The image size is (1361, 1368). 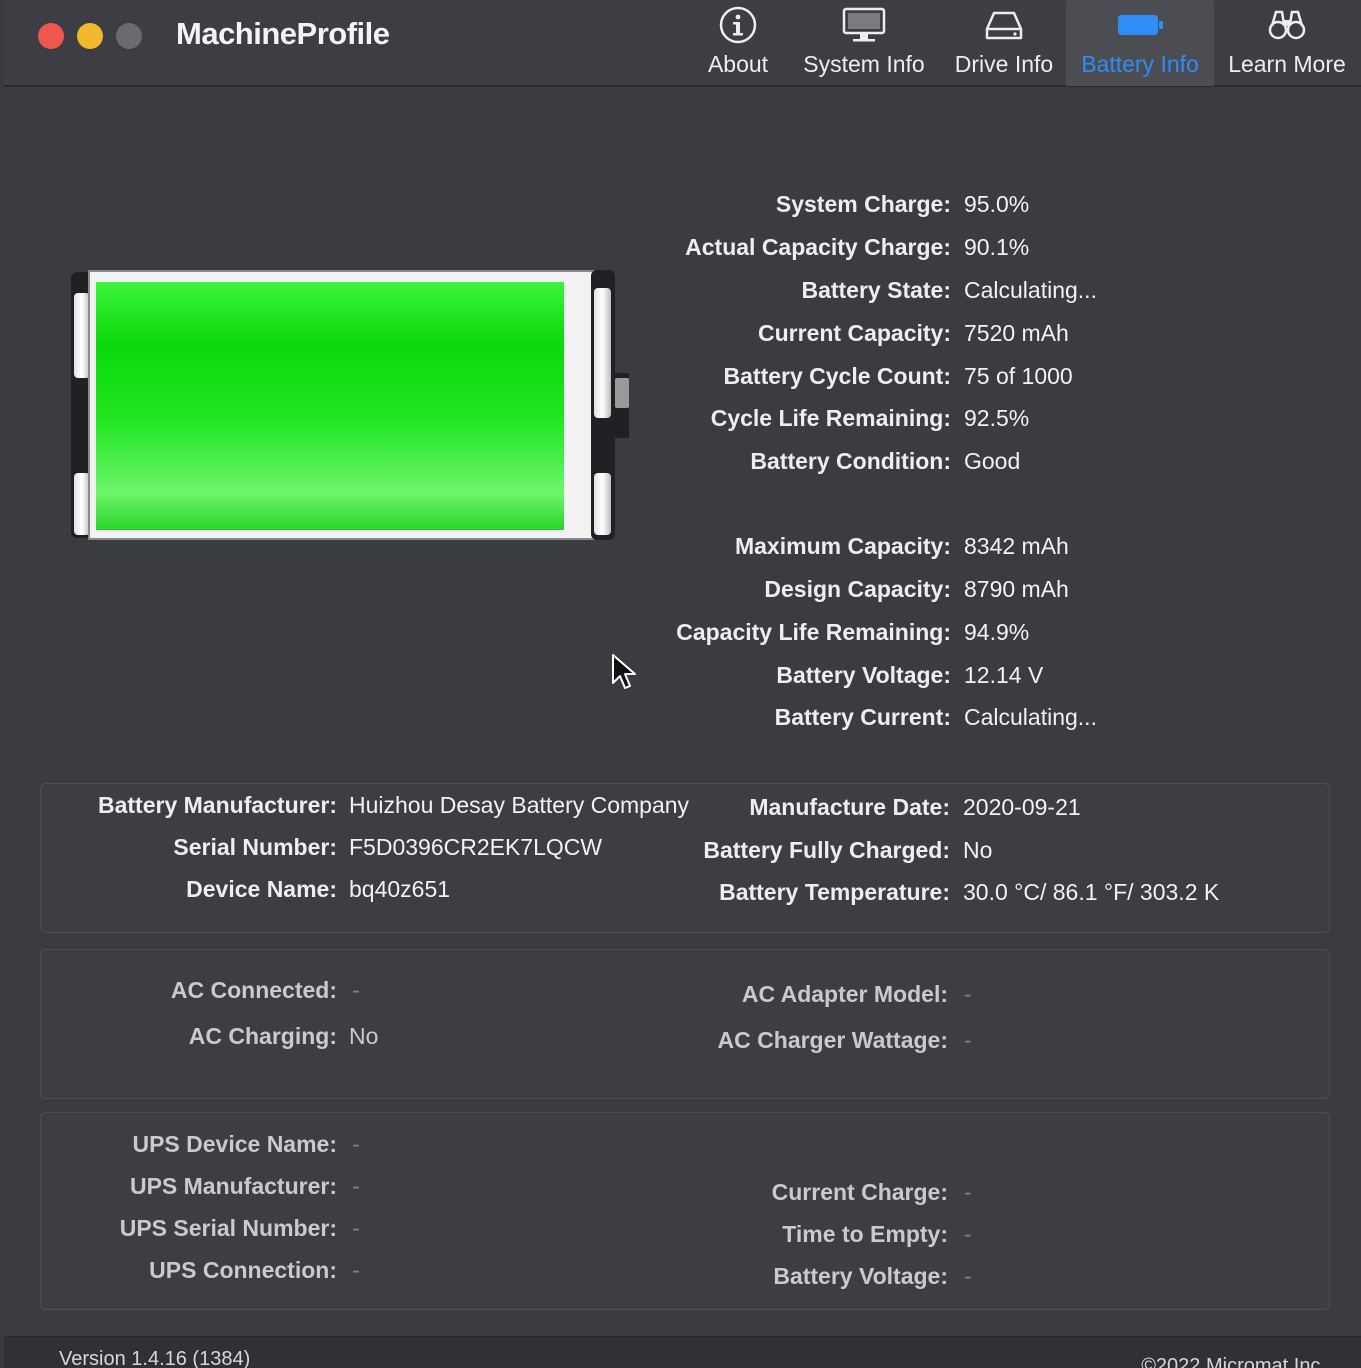 What do you see at coordinates (738, 64) in the screenshot?
I see `toolbar-about-label: About` at bounding box center [738, 64].